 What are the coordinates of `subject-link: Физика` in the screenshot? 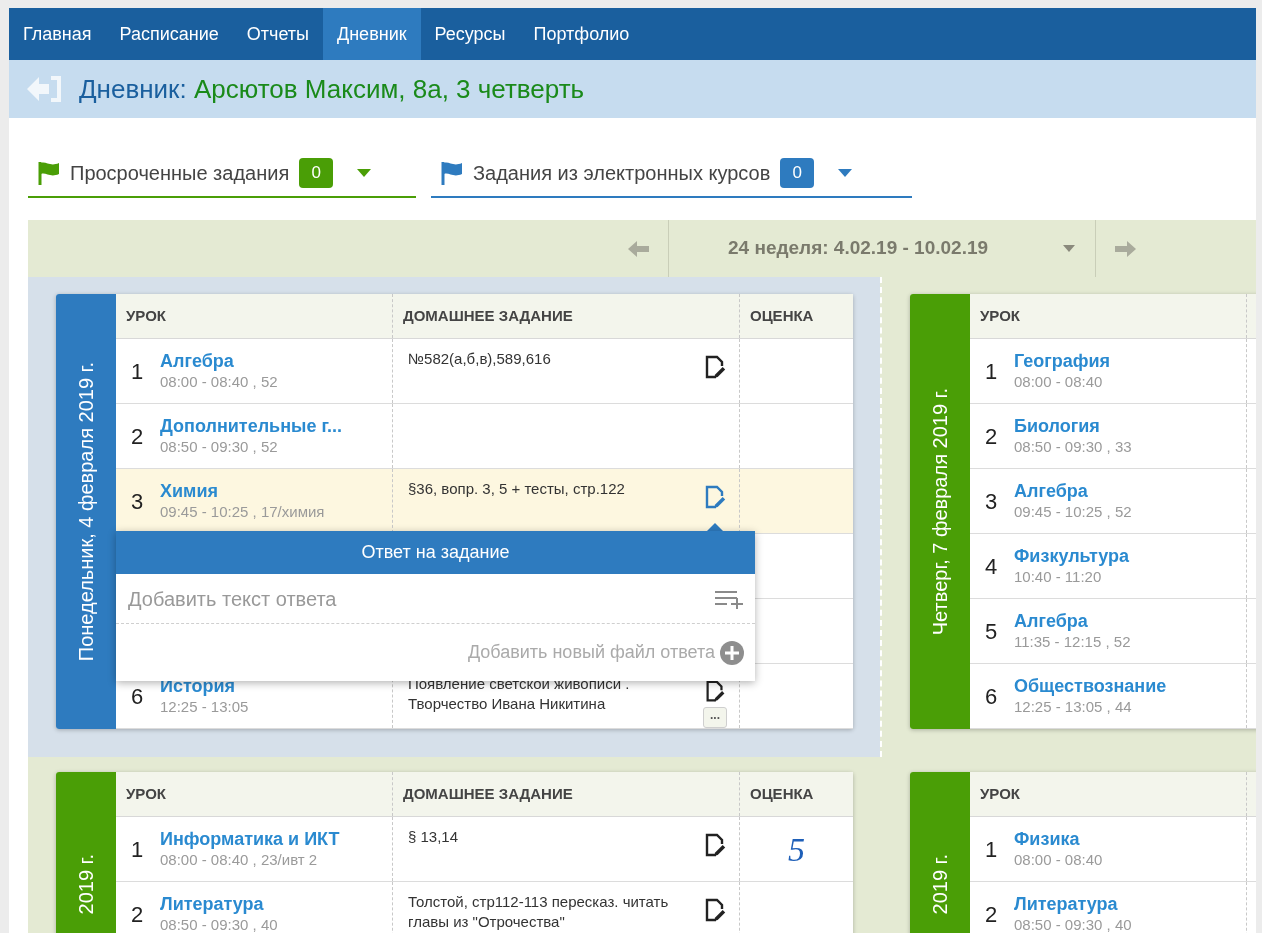 It's located at (1058, 839).